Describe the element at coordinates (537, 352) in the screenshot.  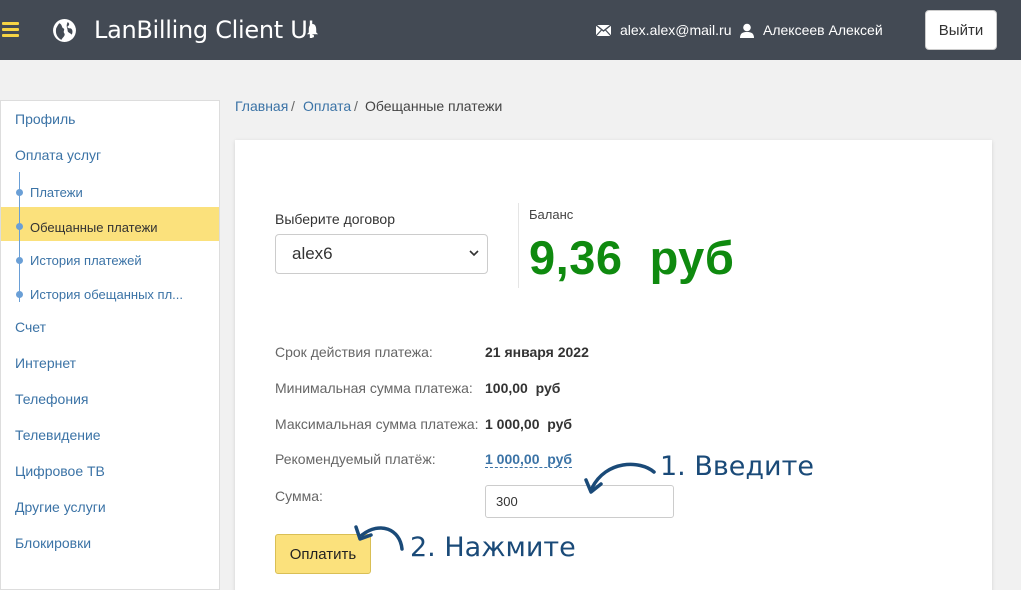
I see `validity-value: 21 января 2022` at that location.